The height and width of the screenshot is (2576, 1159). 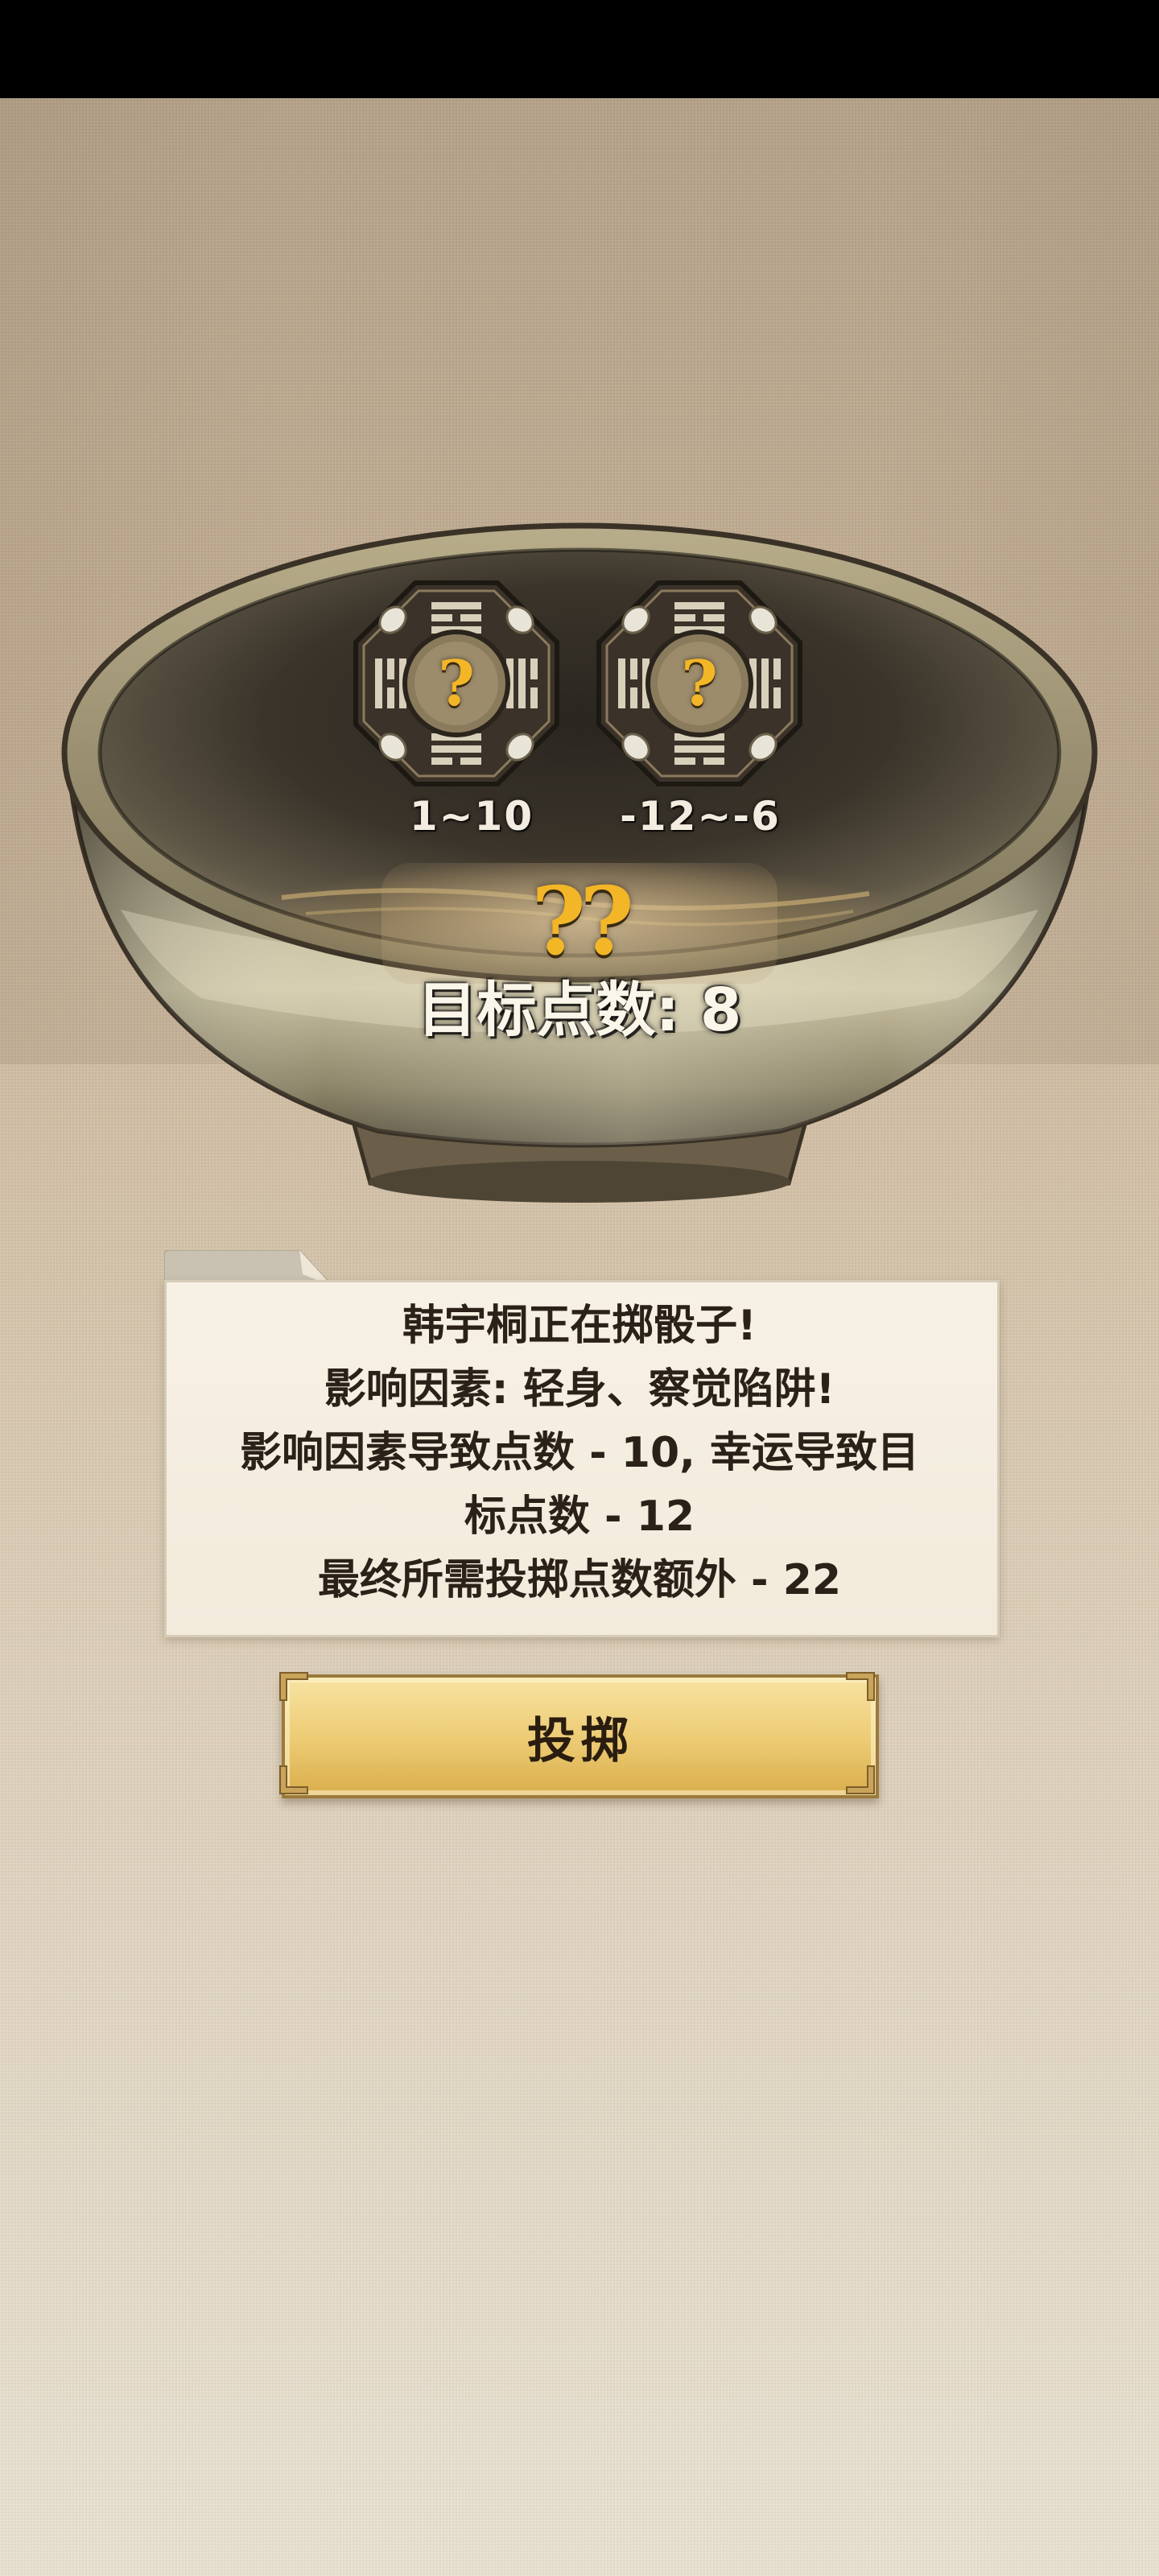 What do you see at coordinates (579, 1516) in the screenshot?
I see `message-line-effect-cont: 标点数 - 12` at bounding box center [579, 1516].